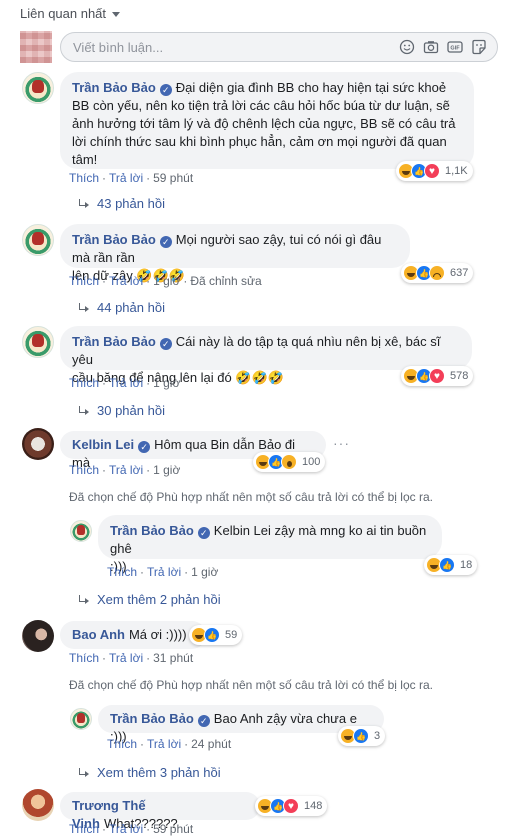 This screenshot has height=836, width=521. What do you see at coordinates (157, 634) in the screenshot?
I see `comment-text: Má ơi :))))` at bounding box center [157, 634].